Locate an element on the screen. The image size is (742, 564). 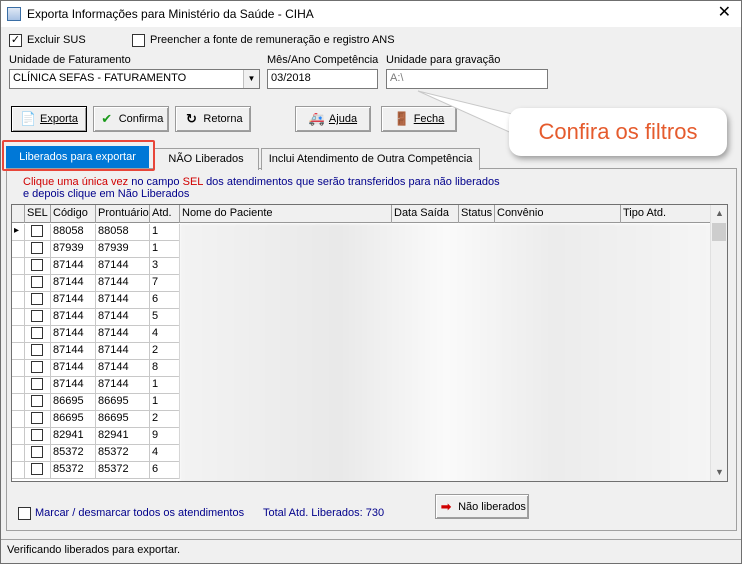
ajuda-button: 🚑 Ajuda is located at coordinates (333, 119).